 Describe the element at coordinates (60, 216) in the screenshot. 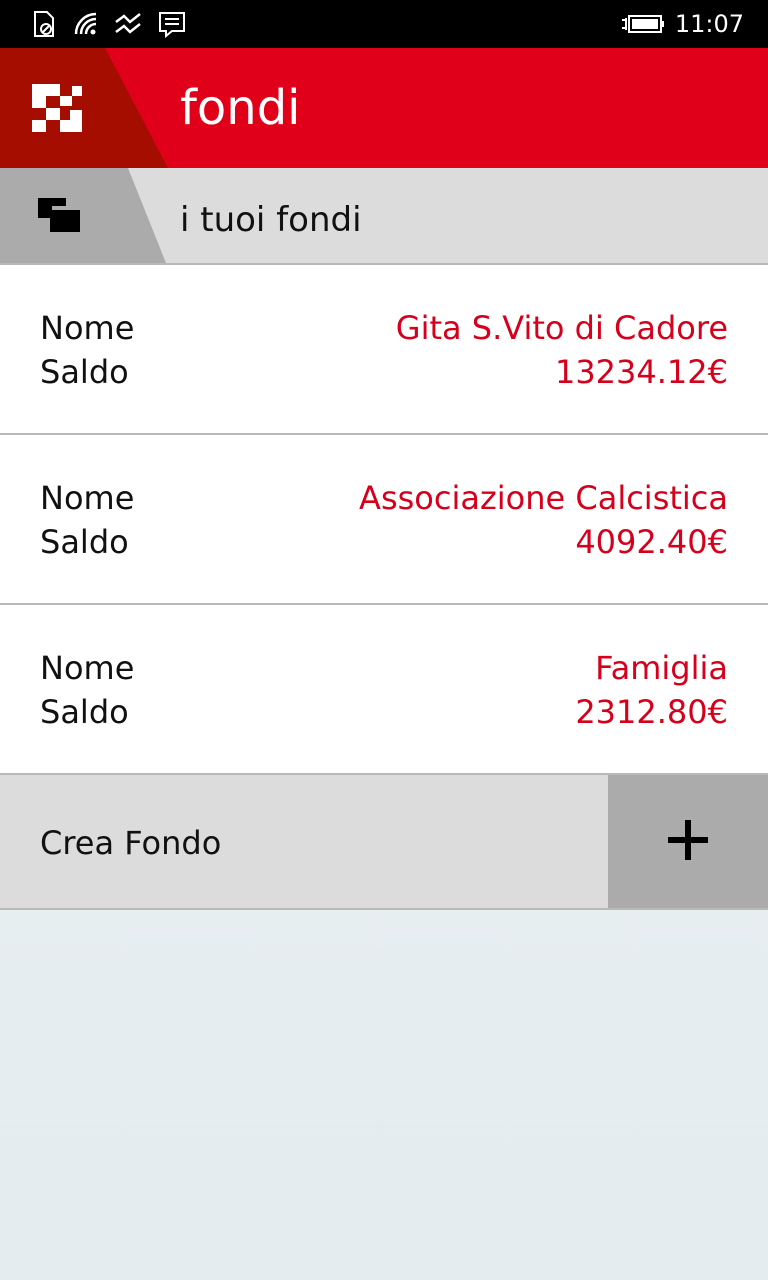

I see `funds-stack-icon` at that location.